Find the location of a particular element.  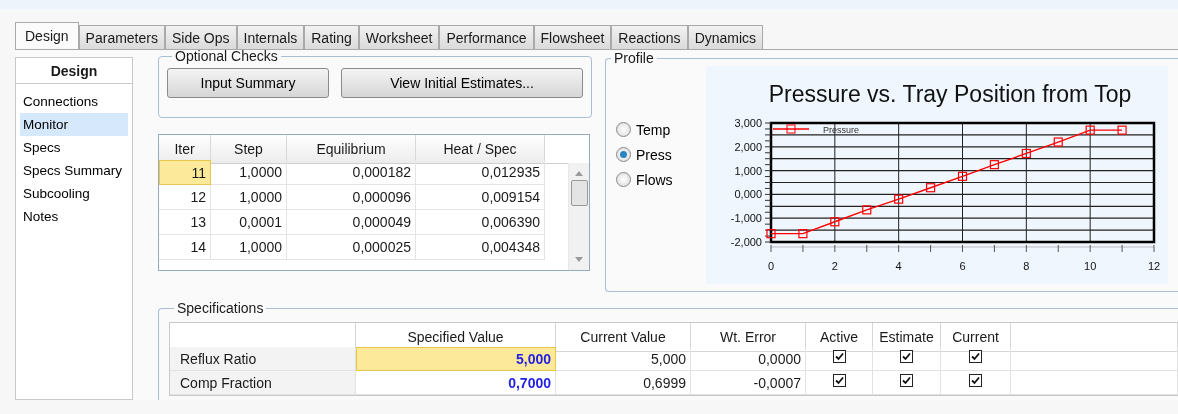

scrollbar is located at coordinates (578, 216).